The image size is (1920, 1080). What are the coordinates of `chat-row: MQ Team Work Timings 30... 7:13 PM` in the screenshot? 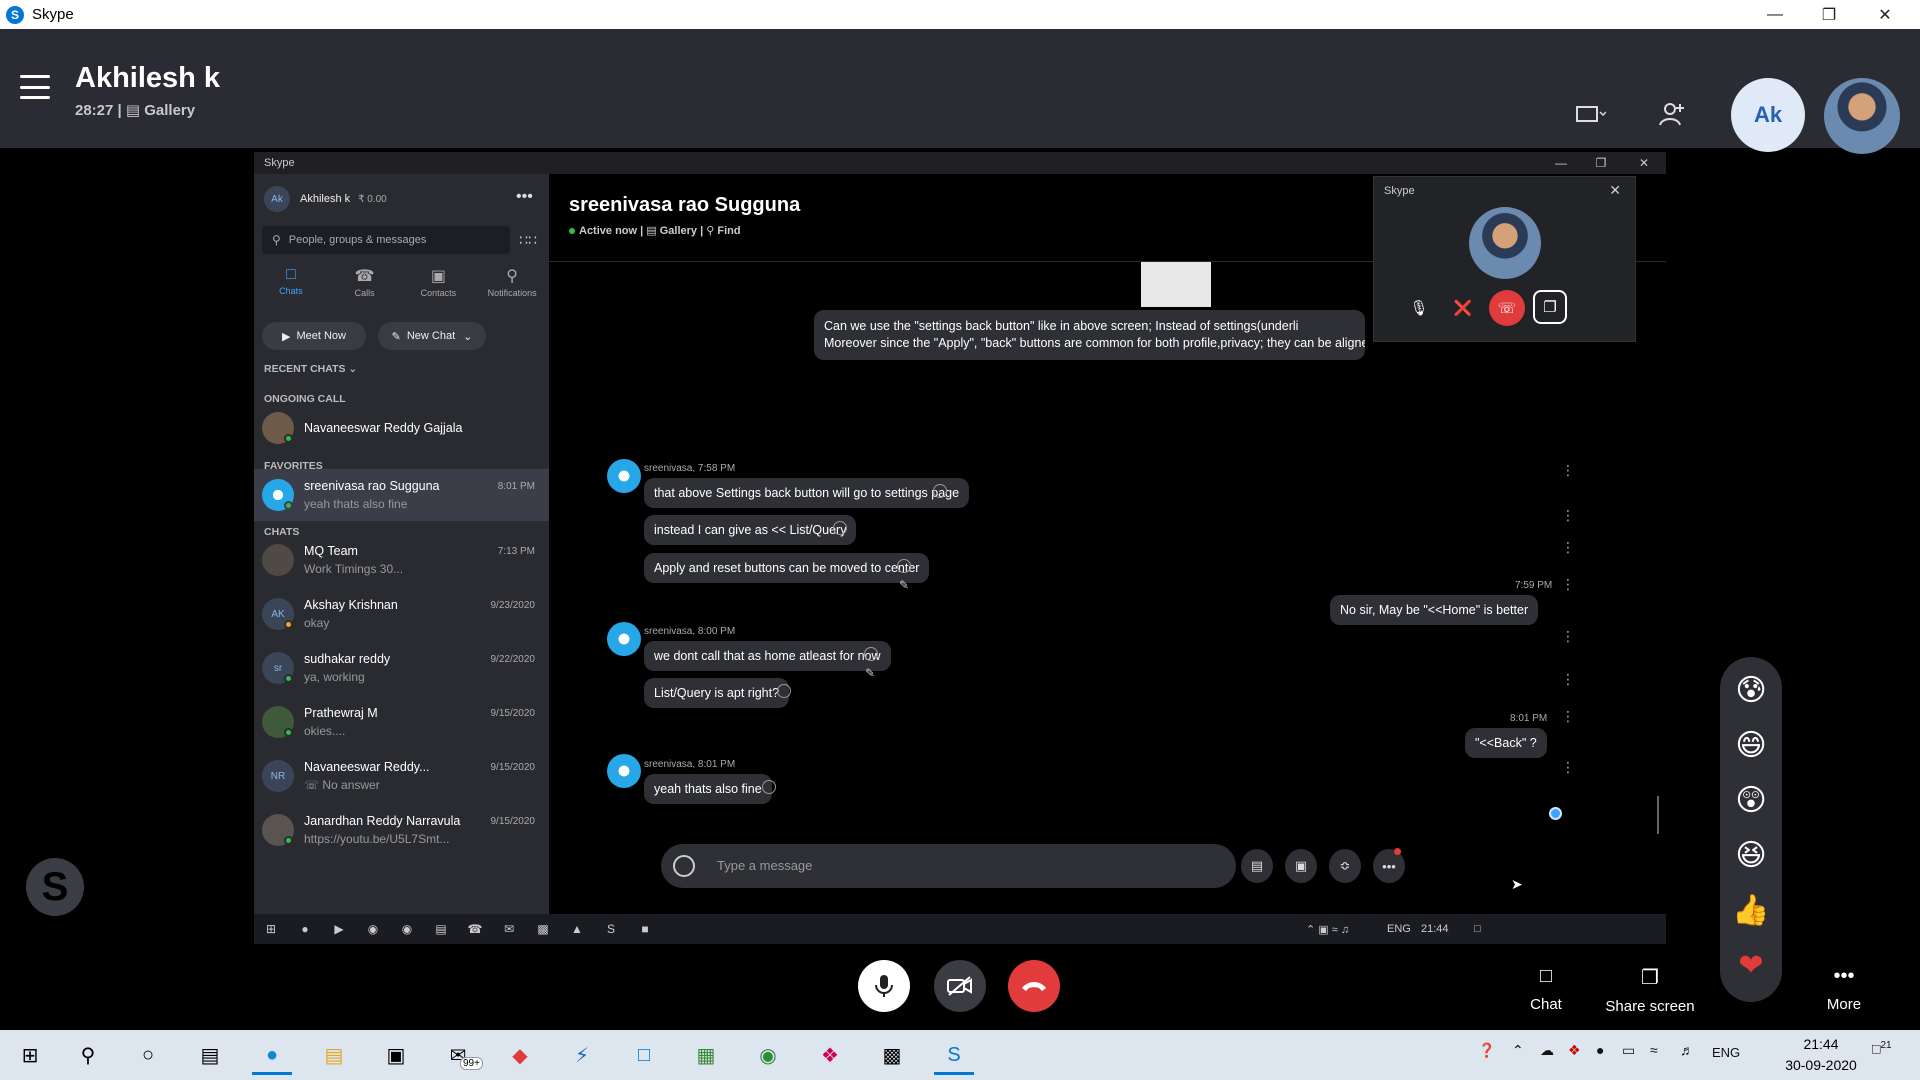 It's located at (401, 560).